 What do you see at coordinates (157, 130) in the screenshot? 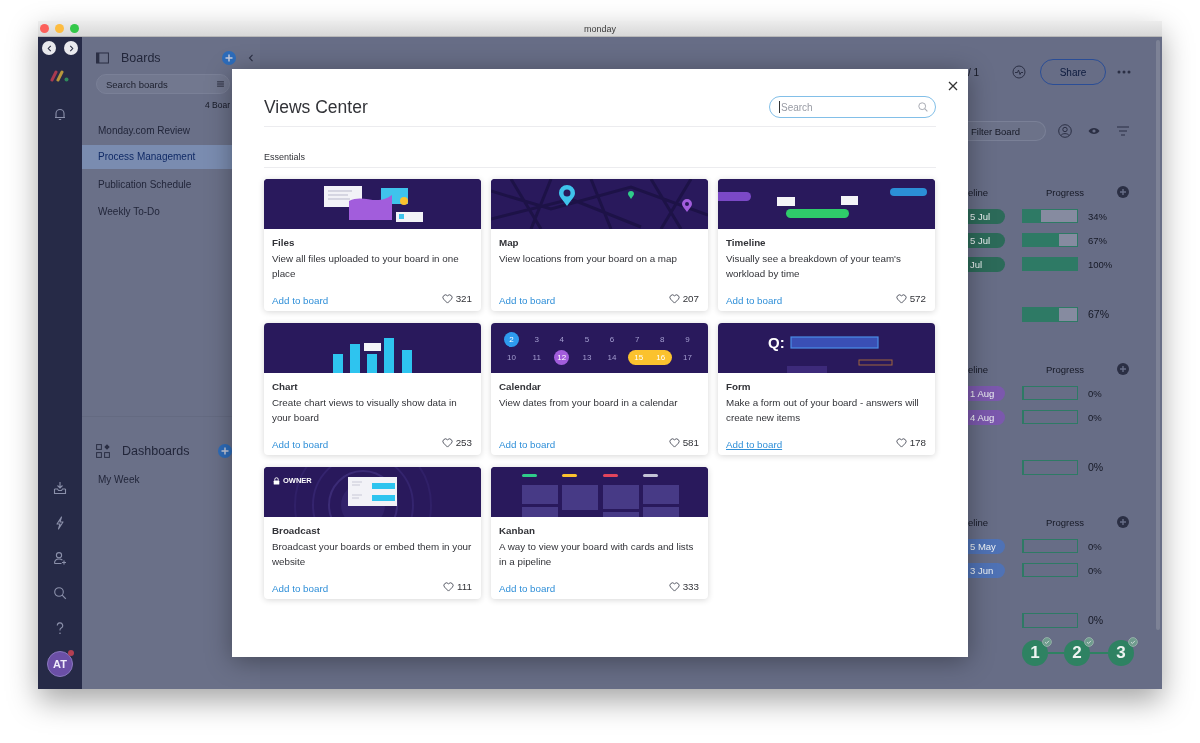
I see `board-item: Monday.com Review` at bounding box center [157, 130].